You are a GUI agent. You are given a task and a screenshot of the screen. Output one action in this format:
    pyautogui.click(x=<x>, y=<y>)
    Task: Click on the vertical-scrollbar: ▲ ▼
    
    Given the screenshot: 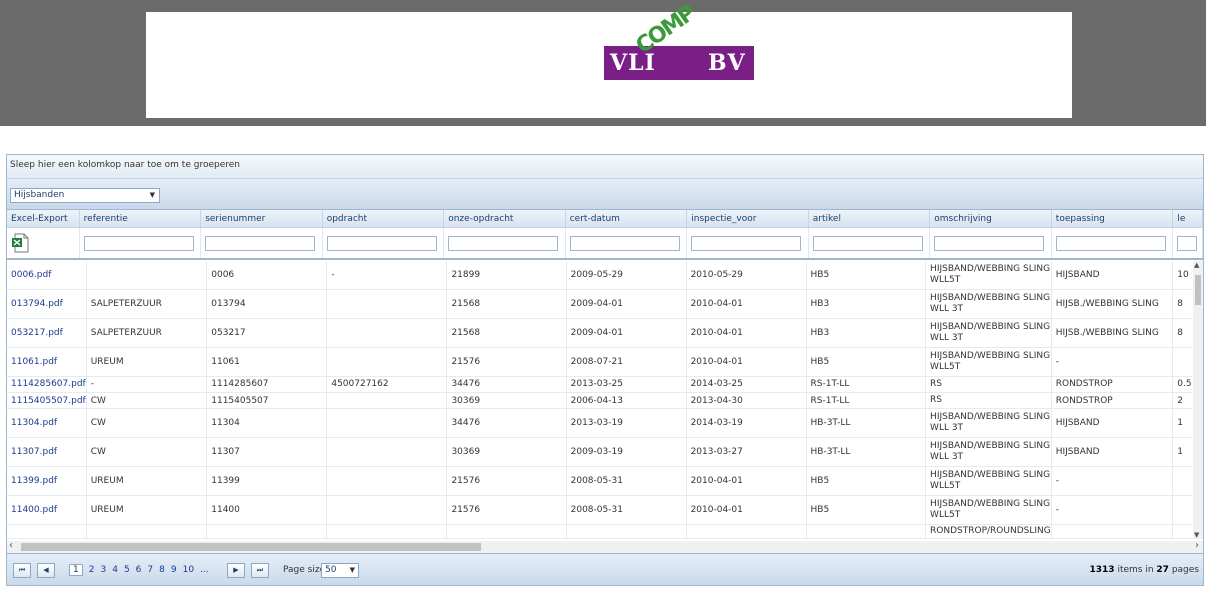 What is the action you would take?
    pyautogui.click(x=1198, y=400)
    